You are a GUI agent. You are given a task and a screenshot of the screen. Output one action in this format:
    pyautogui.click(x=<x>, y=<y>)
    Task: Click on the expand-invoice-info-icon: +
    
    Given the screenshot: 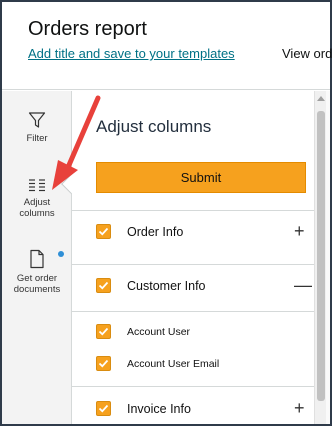 What is the action you would take?
    pyautogui.click(x=299, y=408)
    